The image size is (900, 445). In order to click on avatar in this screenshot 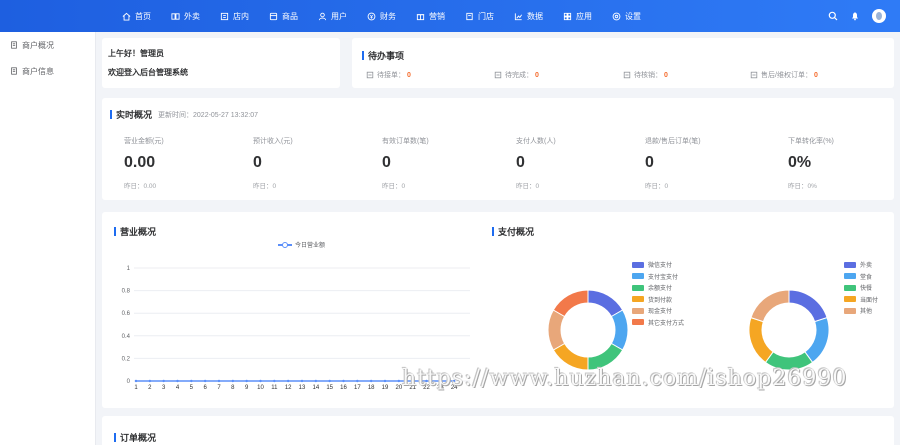, I will do `click(879, 16)`.